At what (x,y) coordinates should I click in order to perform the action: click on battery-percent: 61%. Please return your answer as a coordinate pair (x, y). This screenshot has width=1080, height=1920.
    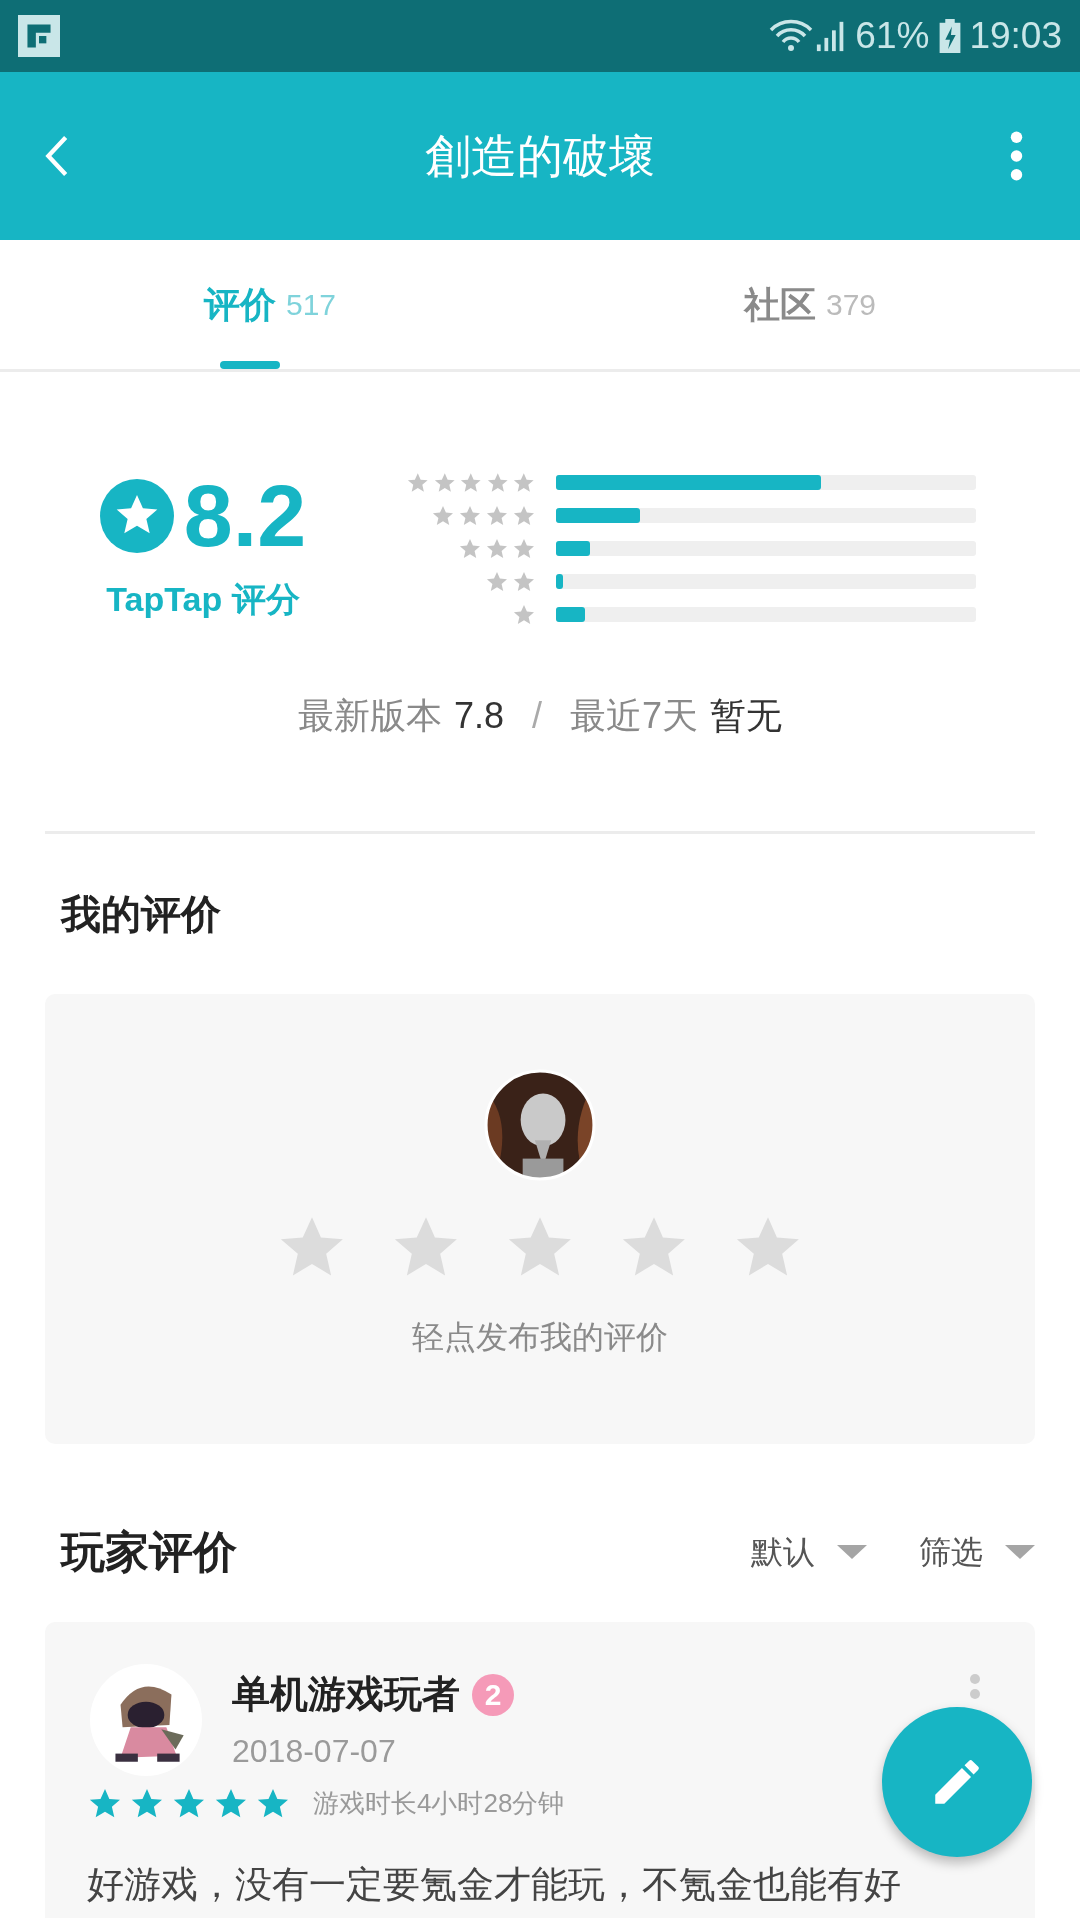
    Looking at the image, I should click on (892, 36).